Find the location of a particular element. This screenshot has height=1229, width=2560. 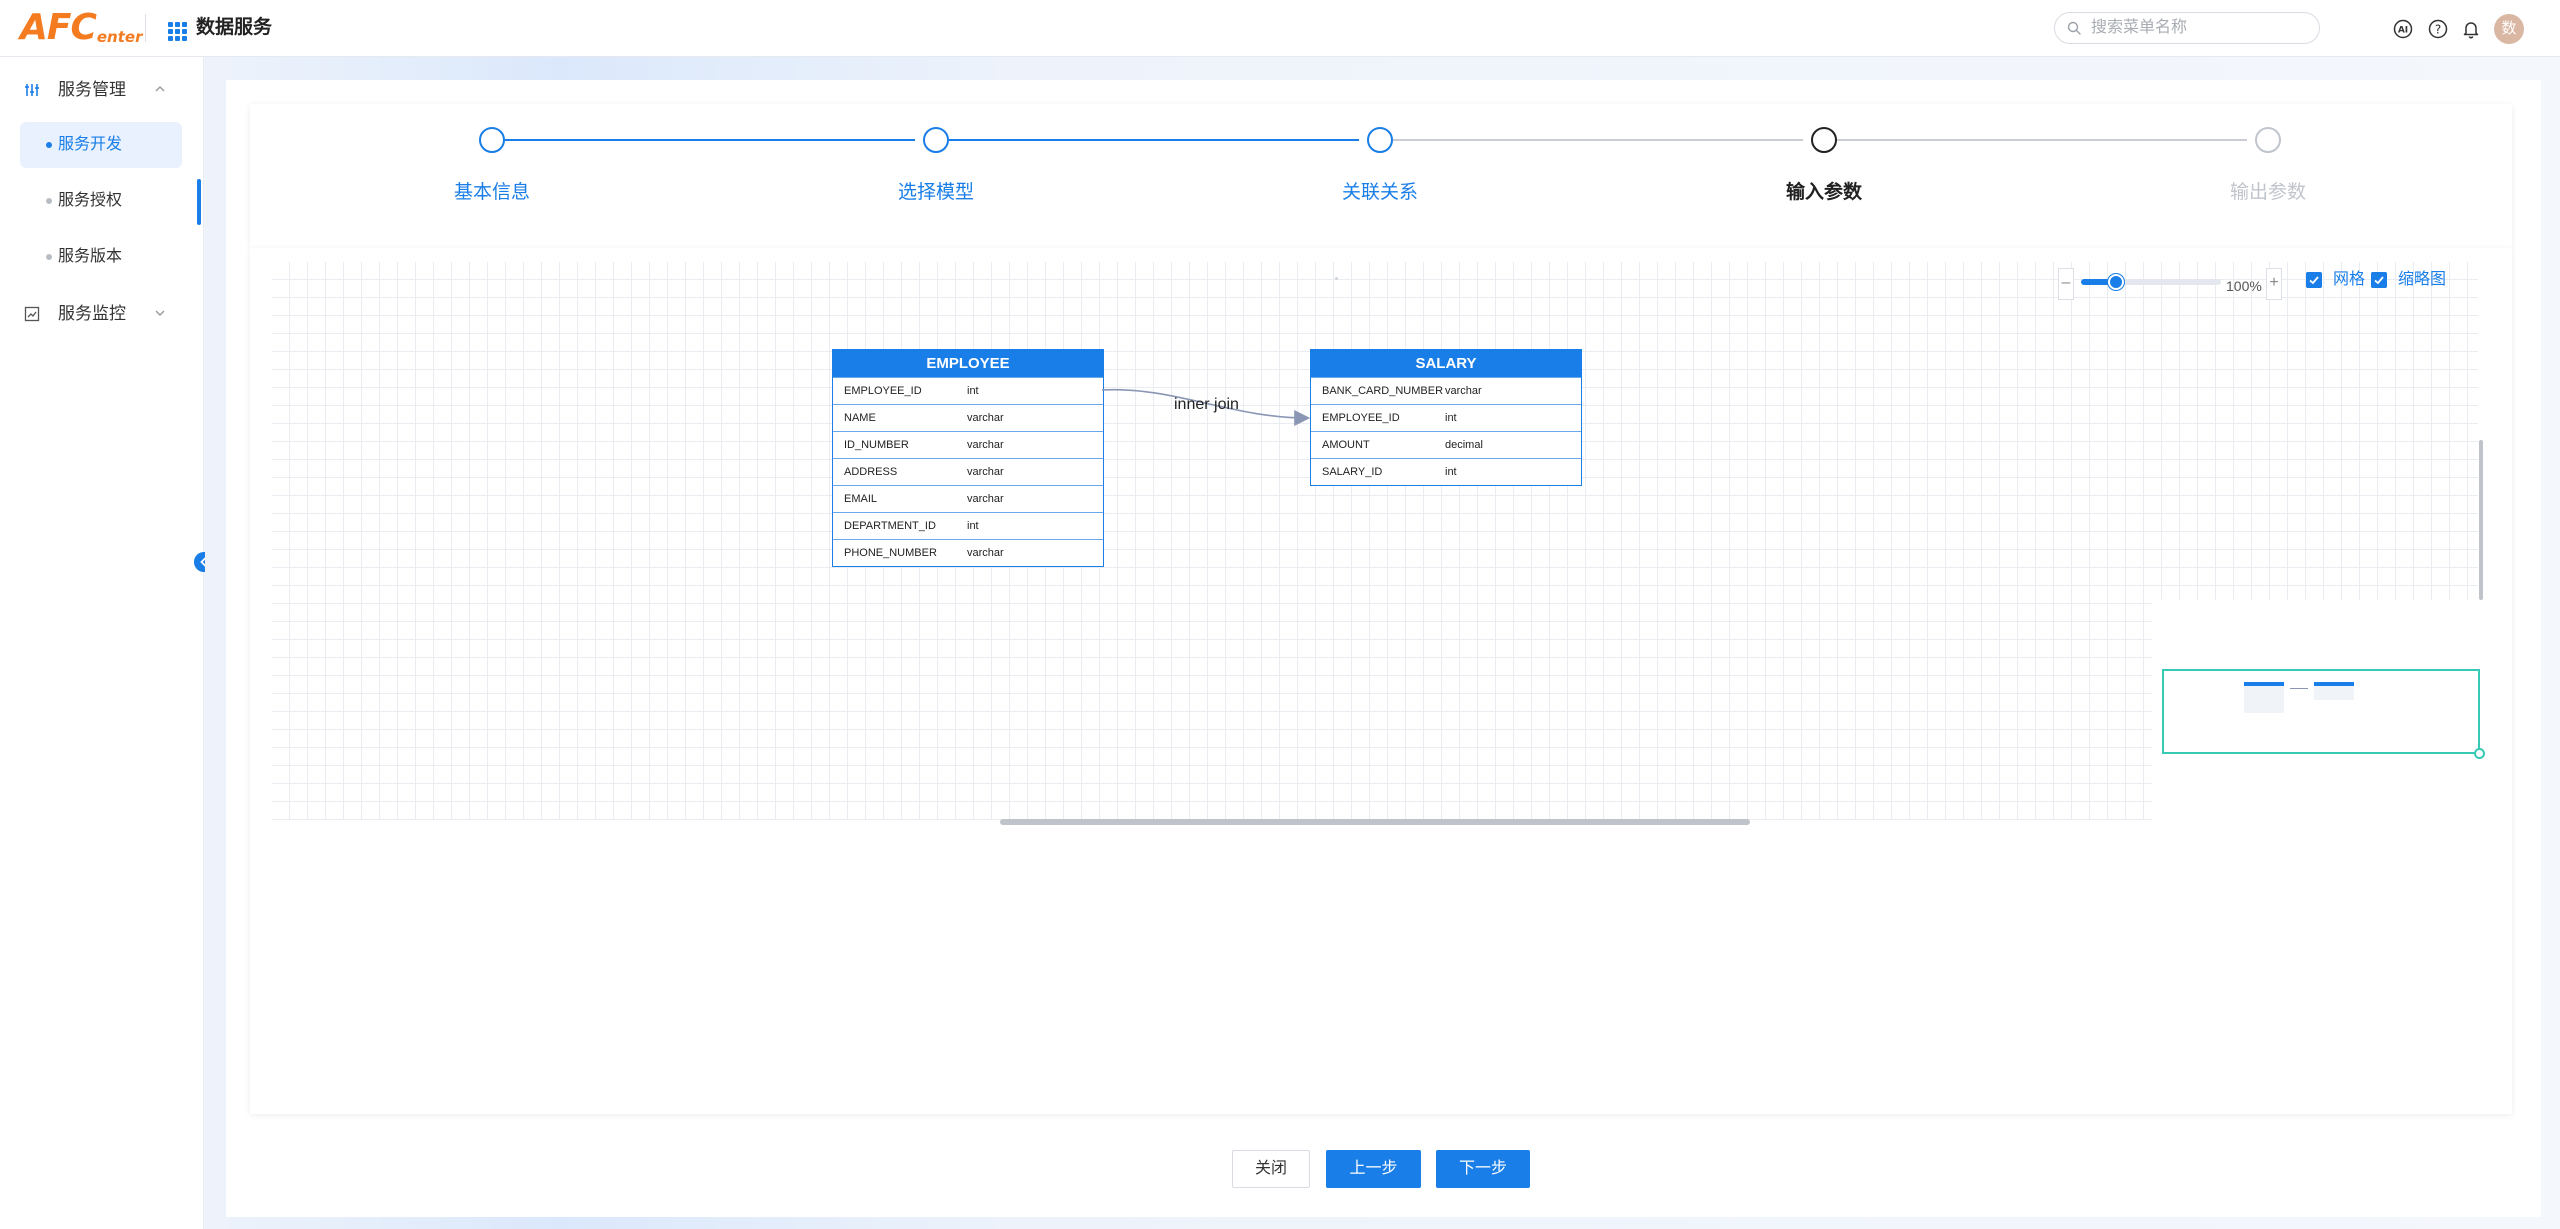

top-header: AFC enter 数据服务 AI ? 数 is located at coordinates (1280, 28).